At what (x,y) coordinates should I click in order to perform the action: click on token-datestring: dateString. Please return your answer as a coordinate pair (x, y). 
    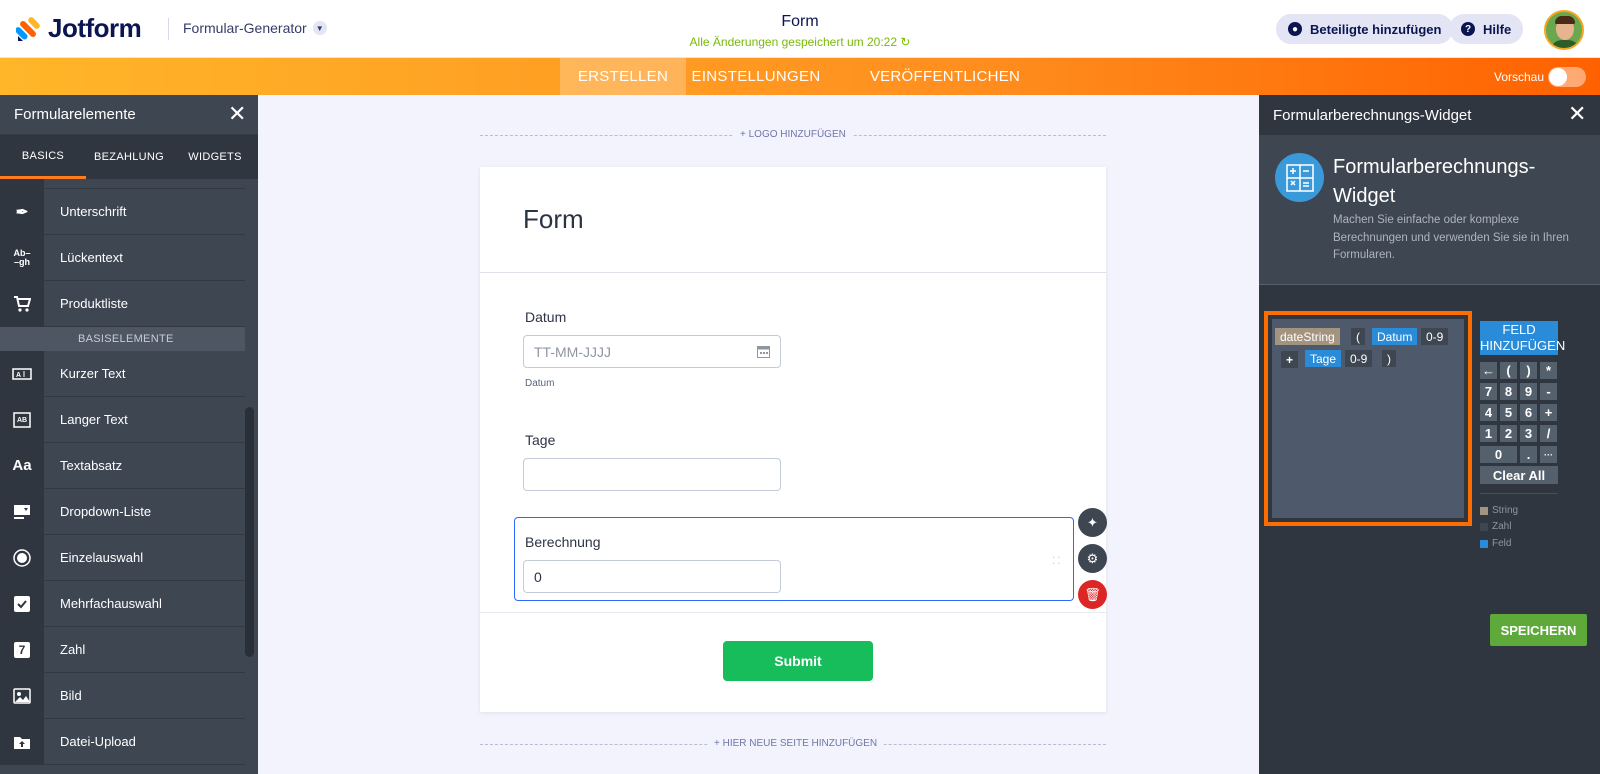
    Looking at the image, I should click on (1307, 336).